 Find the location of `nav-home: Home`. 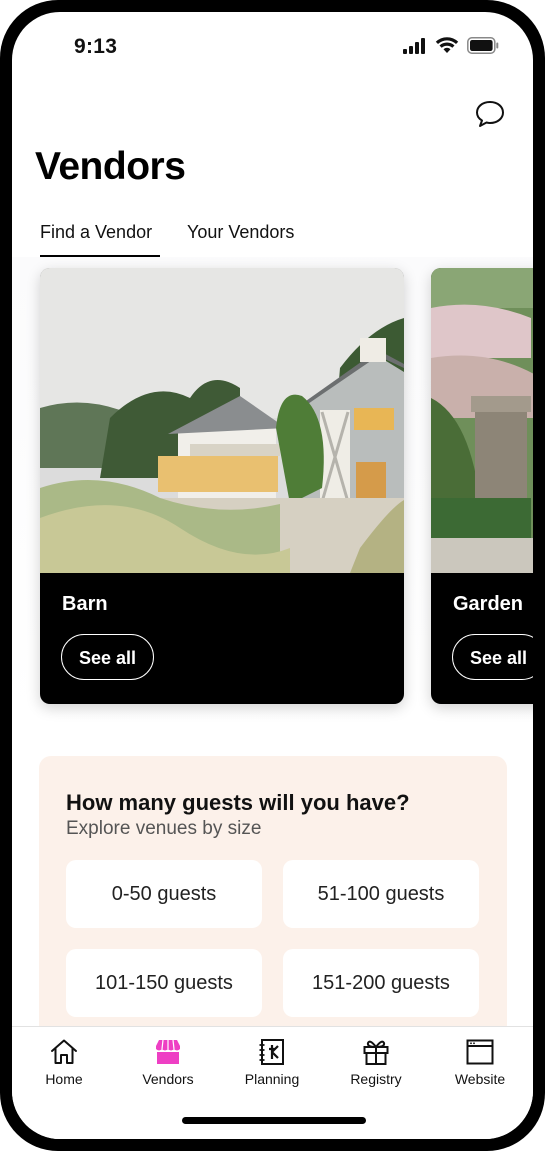

nav-home: Home is located at coordinates (64, 1062).